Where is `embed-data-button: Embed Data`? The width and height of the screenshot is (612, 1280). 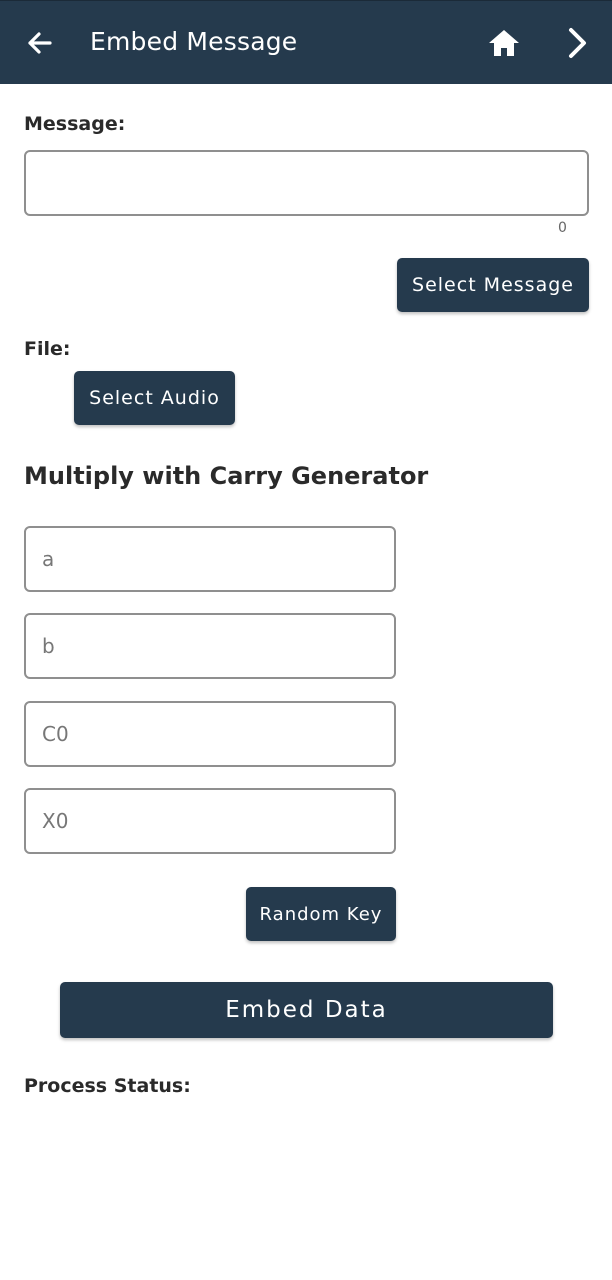 embed-data-button: Embed Data is located at coordinates (306, 1010).